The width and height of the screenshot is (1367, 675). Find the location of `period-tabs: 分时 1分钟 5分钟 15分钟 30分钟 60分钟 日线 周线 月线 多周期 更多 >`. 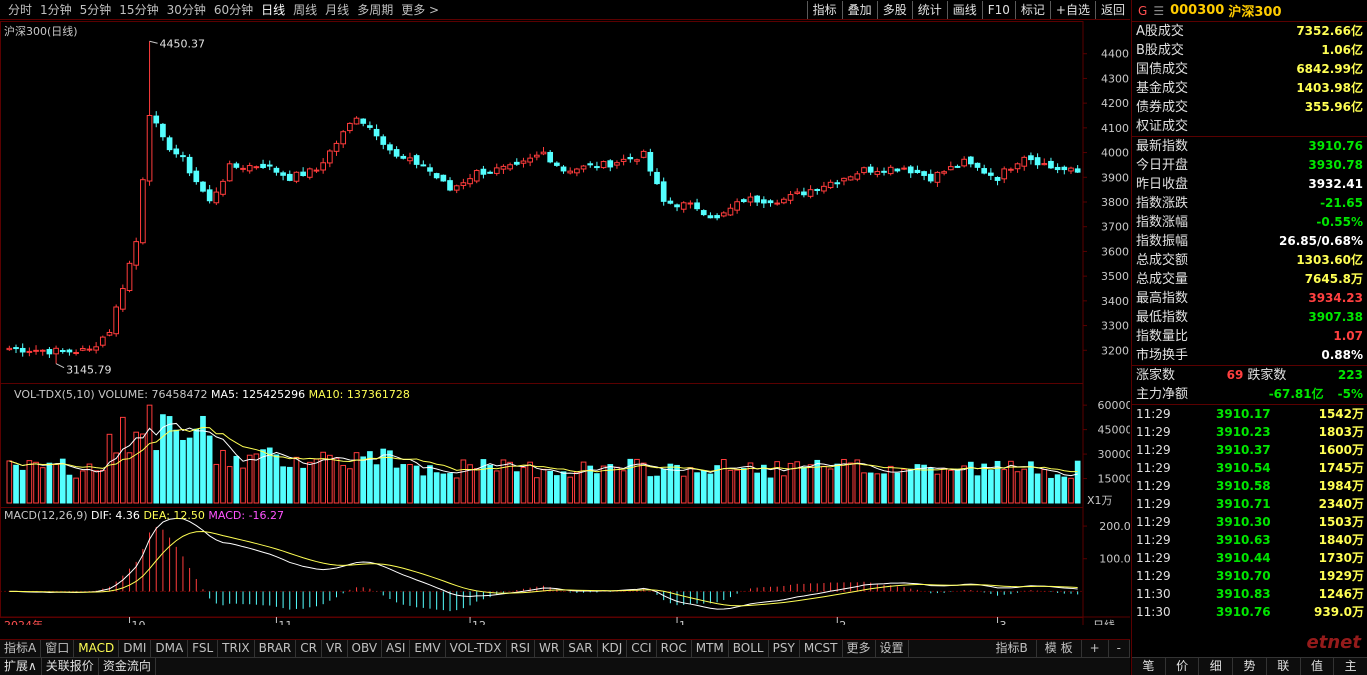

period-tabs: 分时 1分钟 5分钟 15分钟 30分钟 60分钟 日线 周线 月线 多周期 更多 > is located at coordinates (403, 10).